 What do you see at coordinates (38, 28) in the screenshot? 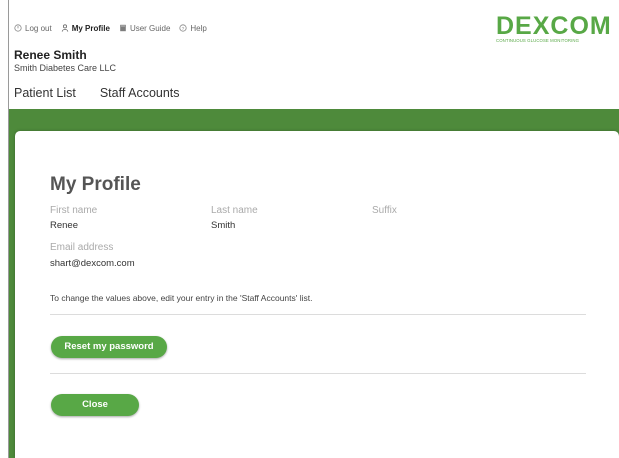
I see `logout-label: Log out` at bounding box center [38, 28].